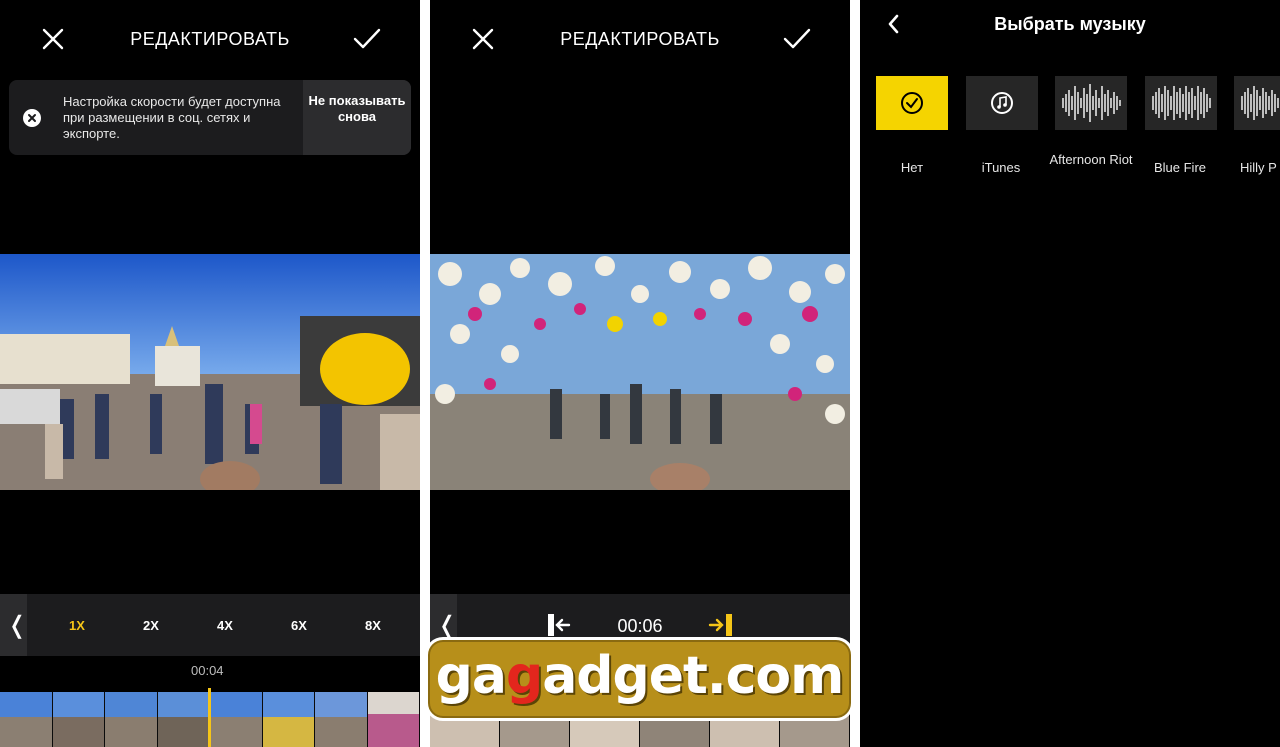 The image size is (1280, 747). I want to click on street-scene-image, so click(210, 372).